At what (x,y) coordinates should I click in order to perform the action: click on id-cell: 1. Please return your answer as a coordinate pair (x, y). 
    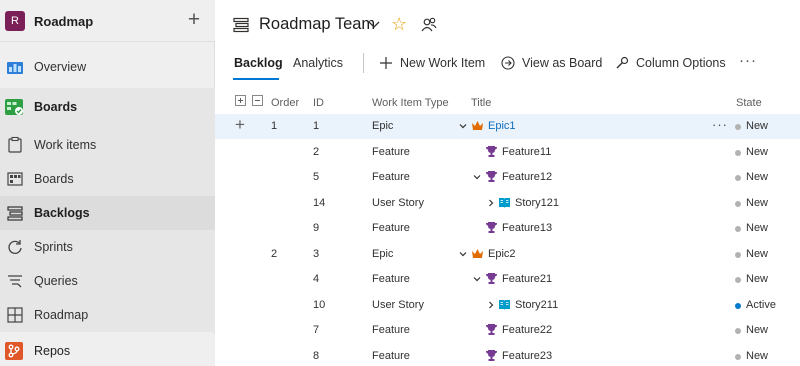
    Looking at the image, I should click on (316, 126).